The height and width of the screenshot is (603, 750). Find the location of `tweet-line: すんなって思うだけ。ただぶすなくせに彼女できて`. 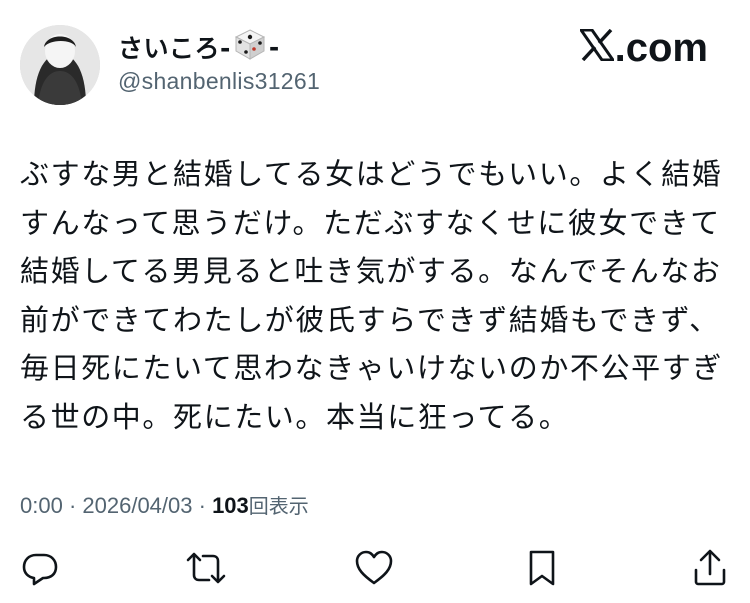

tweet-line: すんなって思うだけ。ただぶすなくせに彼女できて is located at coordinates (370, 222).